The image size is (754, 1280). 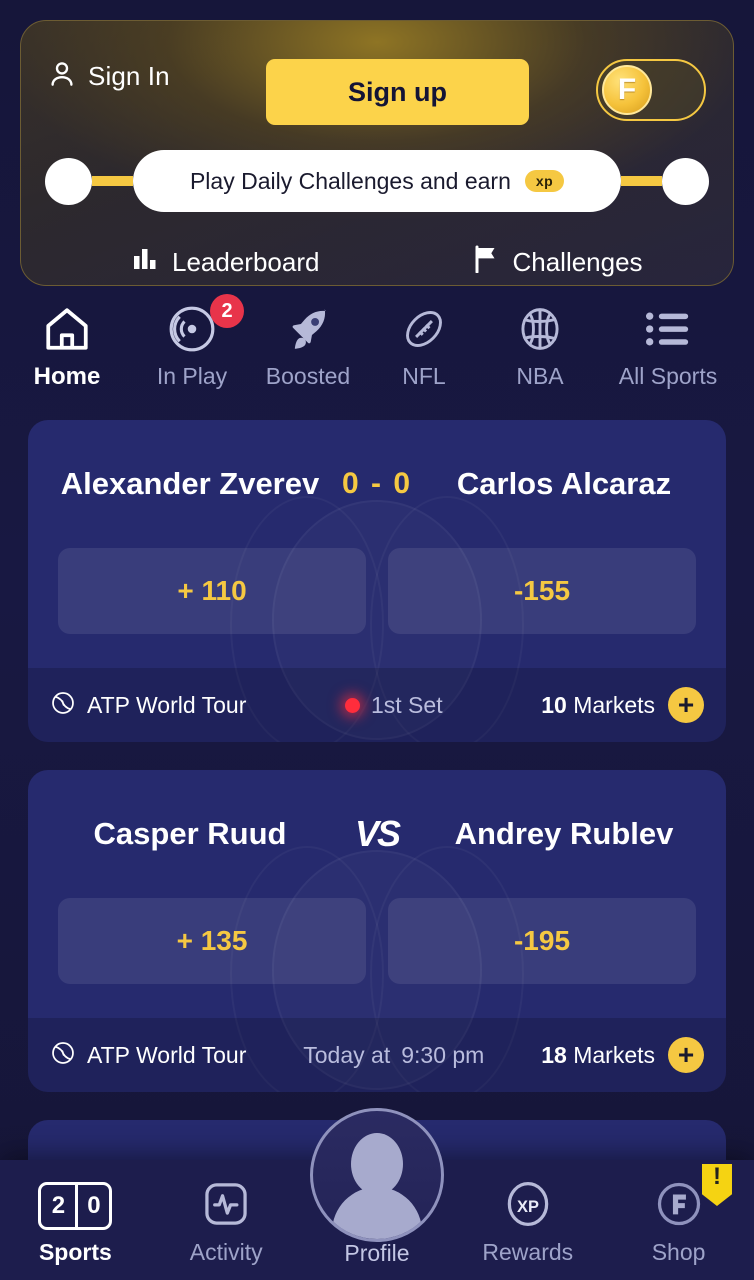 I want to click on sports-nav-nba-label: NBA, so click(x=540, y=376).